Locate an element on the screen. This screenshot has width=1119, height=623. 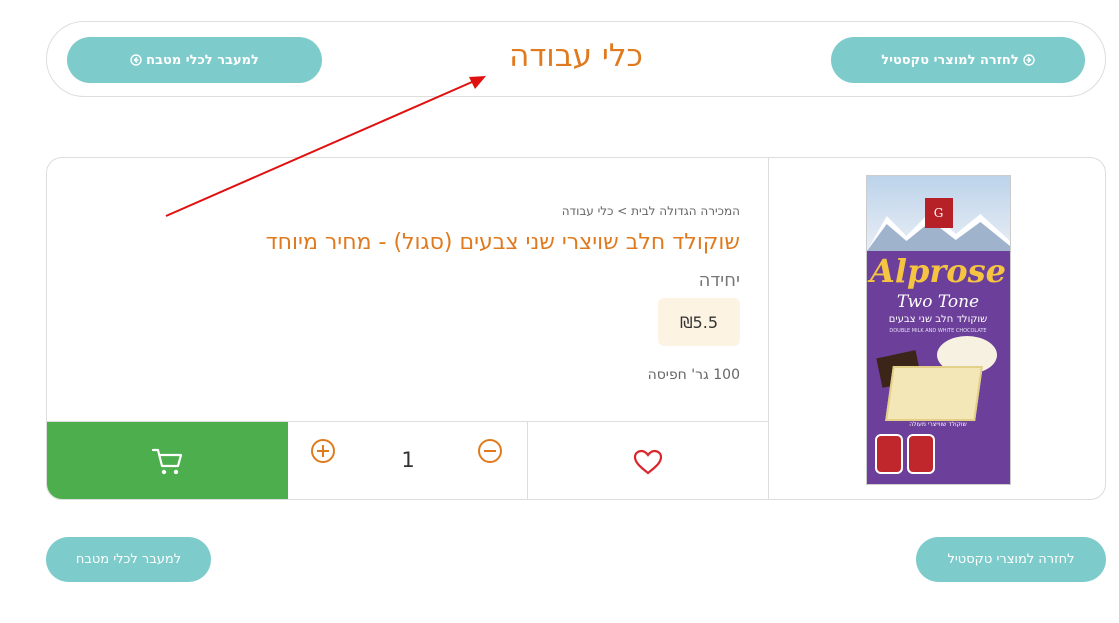
add-to-cart-button is located at coordinates (167, 460).